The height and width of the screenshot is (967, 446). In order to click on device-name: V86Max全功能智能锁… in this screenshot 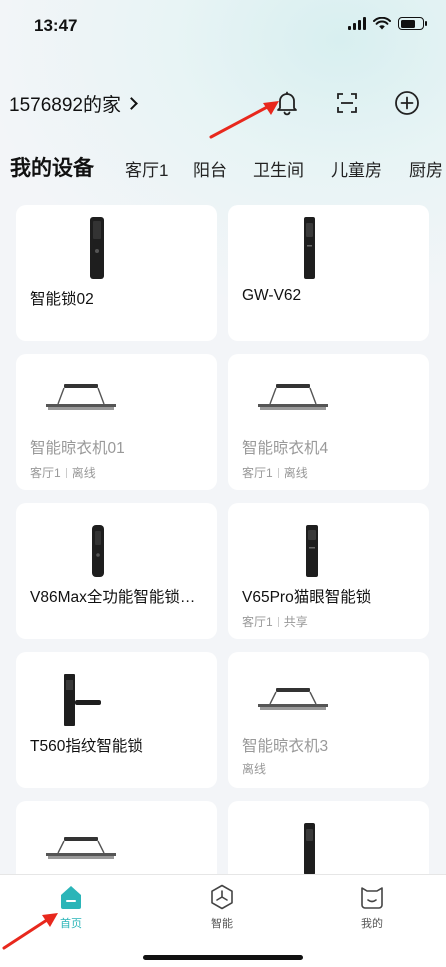, I will do `click(113, 597)`.